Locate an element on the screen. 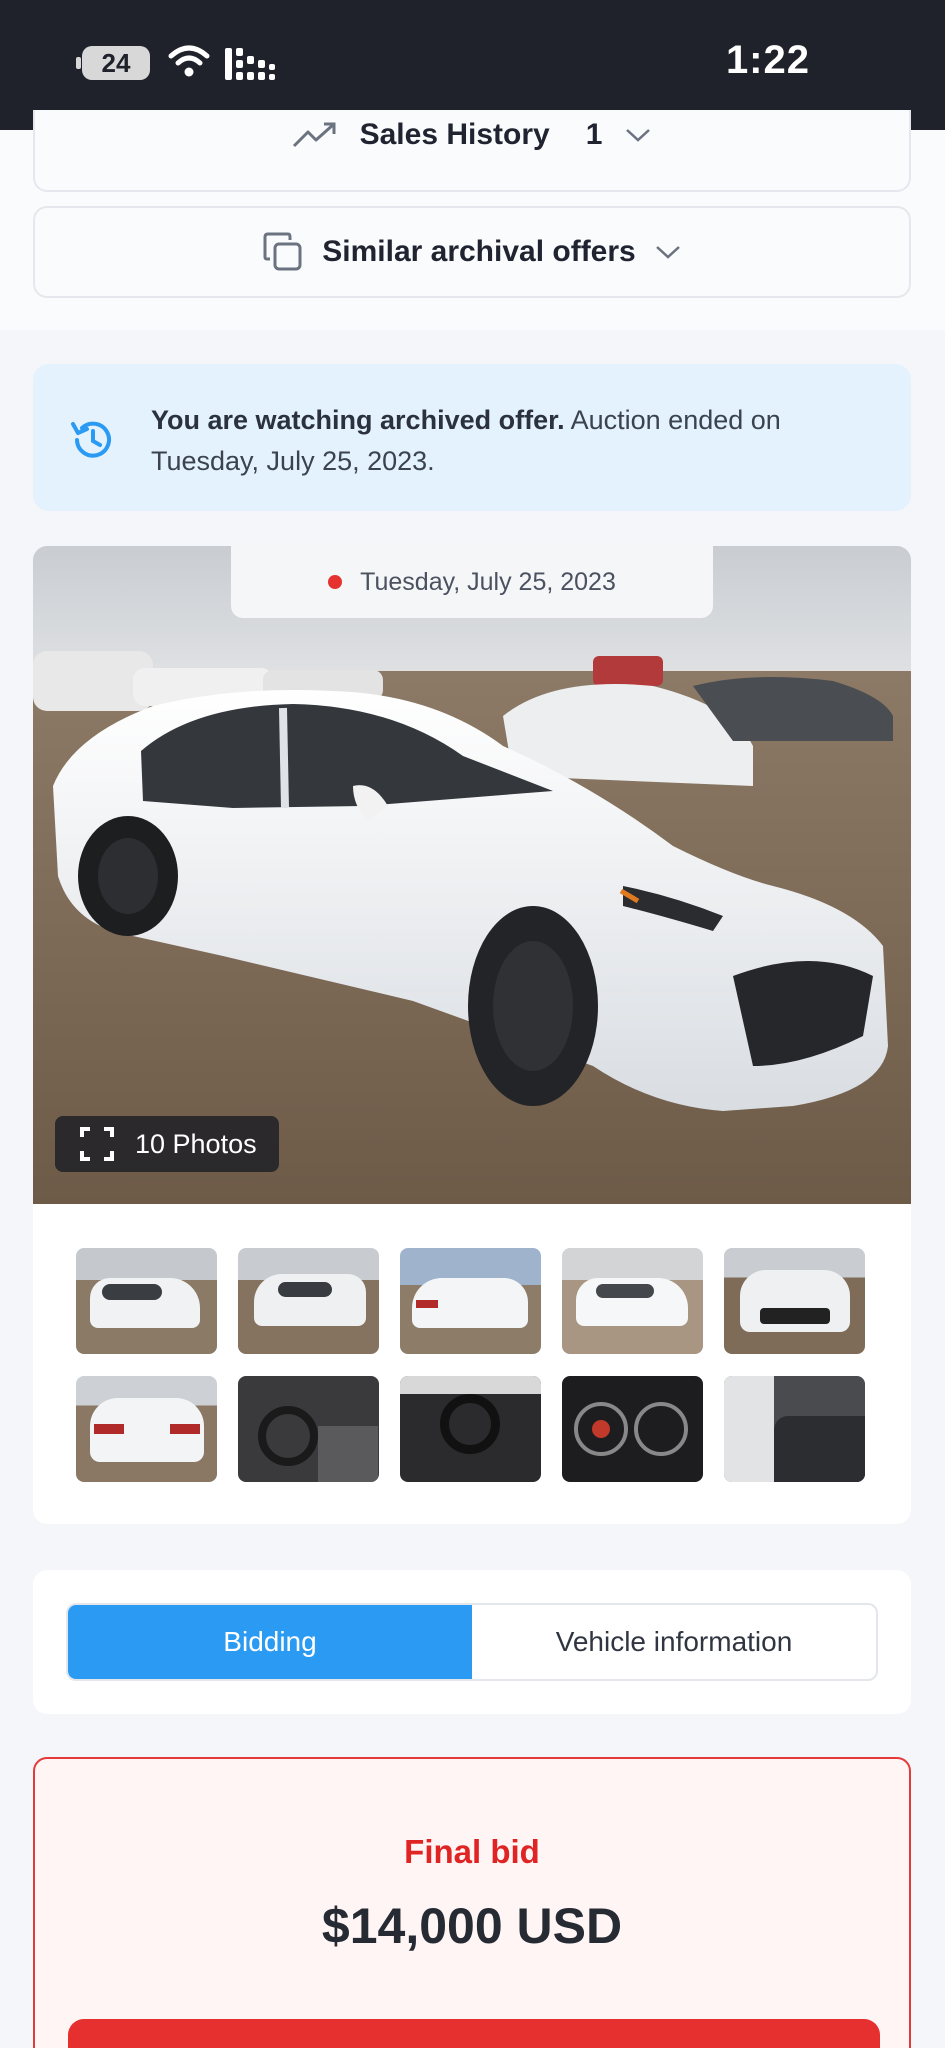 This screenshot has width=945, height=2048. copy-icon is located at coordinates (282, 251).